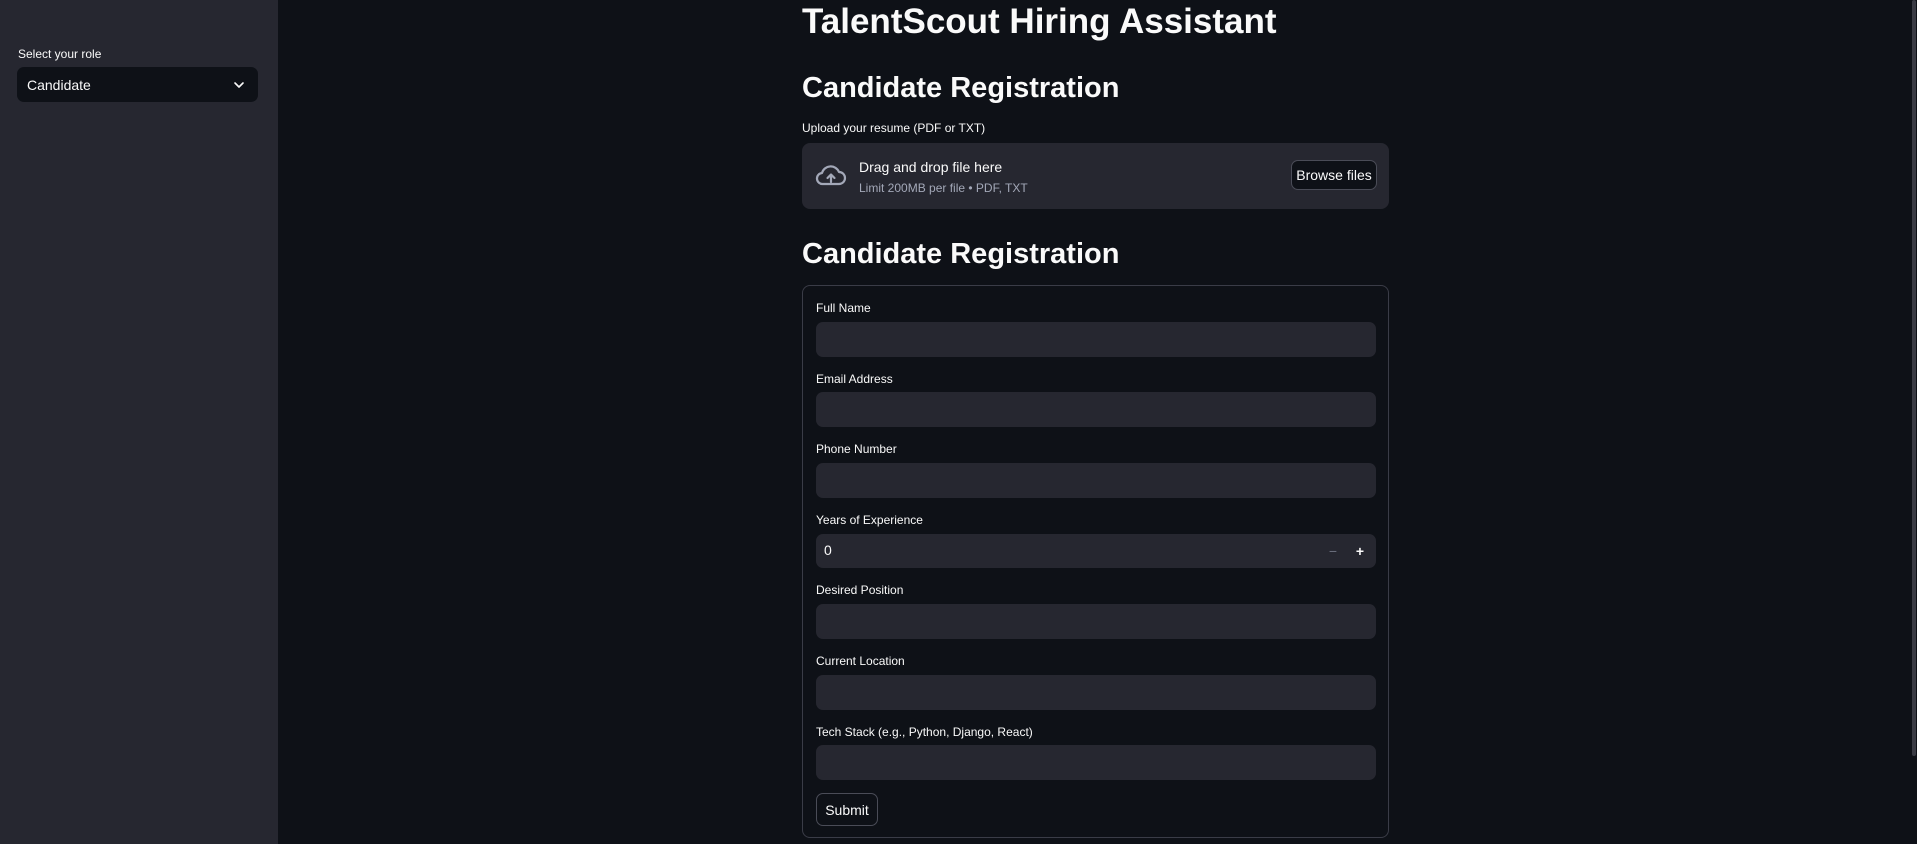  Describe the element at coordinates (860, 590) in the screenshot. I see `position-label: Desired Position` at that location.